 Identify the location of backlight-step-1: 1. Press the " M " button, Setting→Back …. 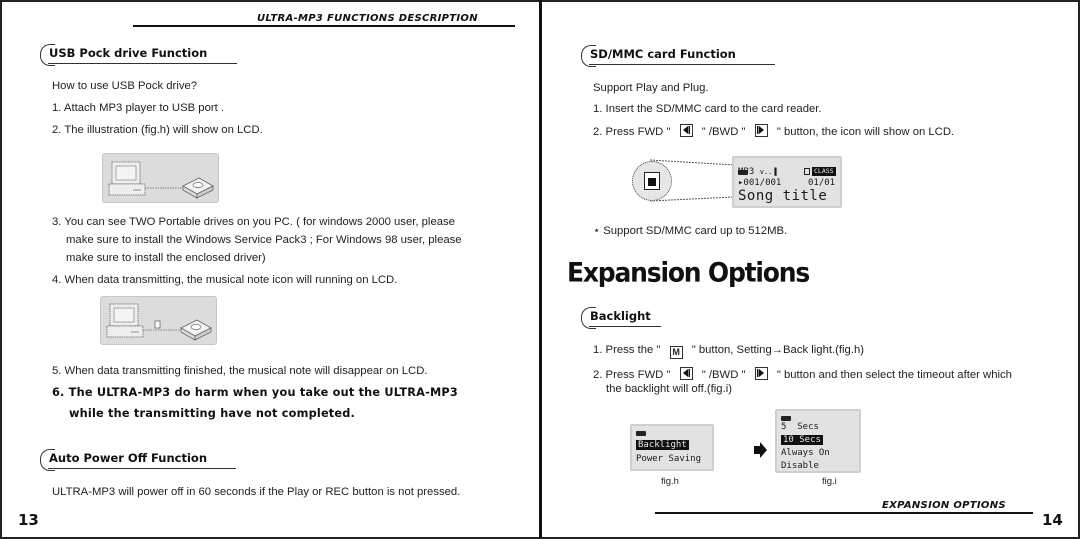
(728, 351).